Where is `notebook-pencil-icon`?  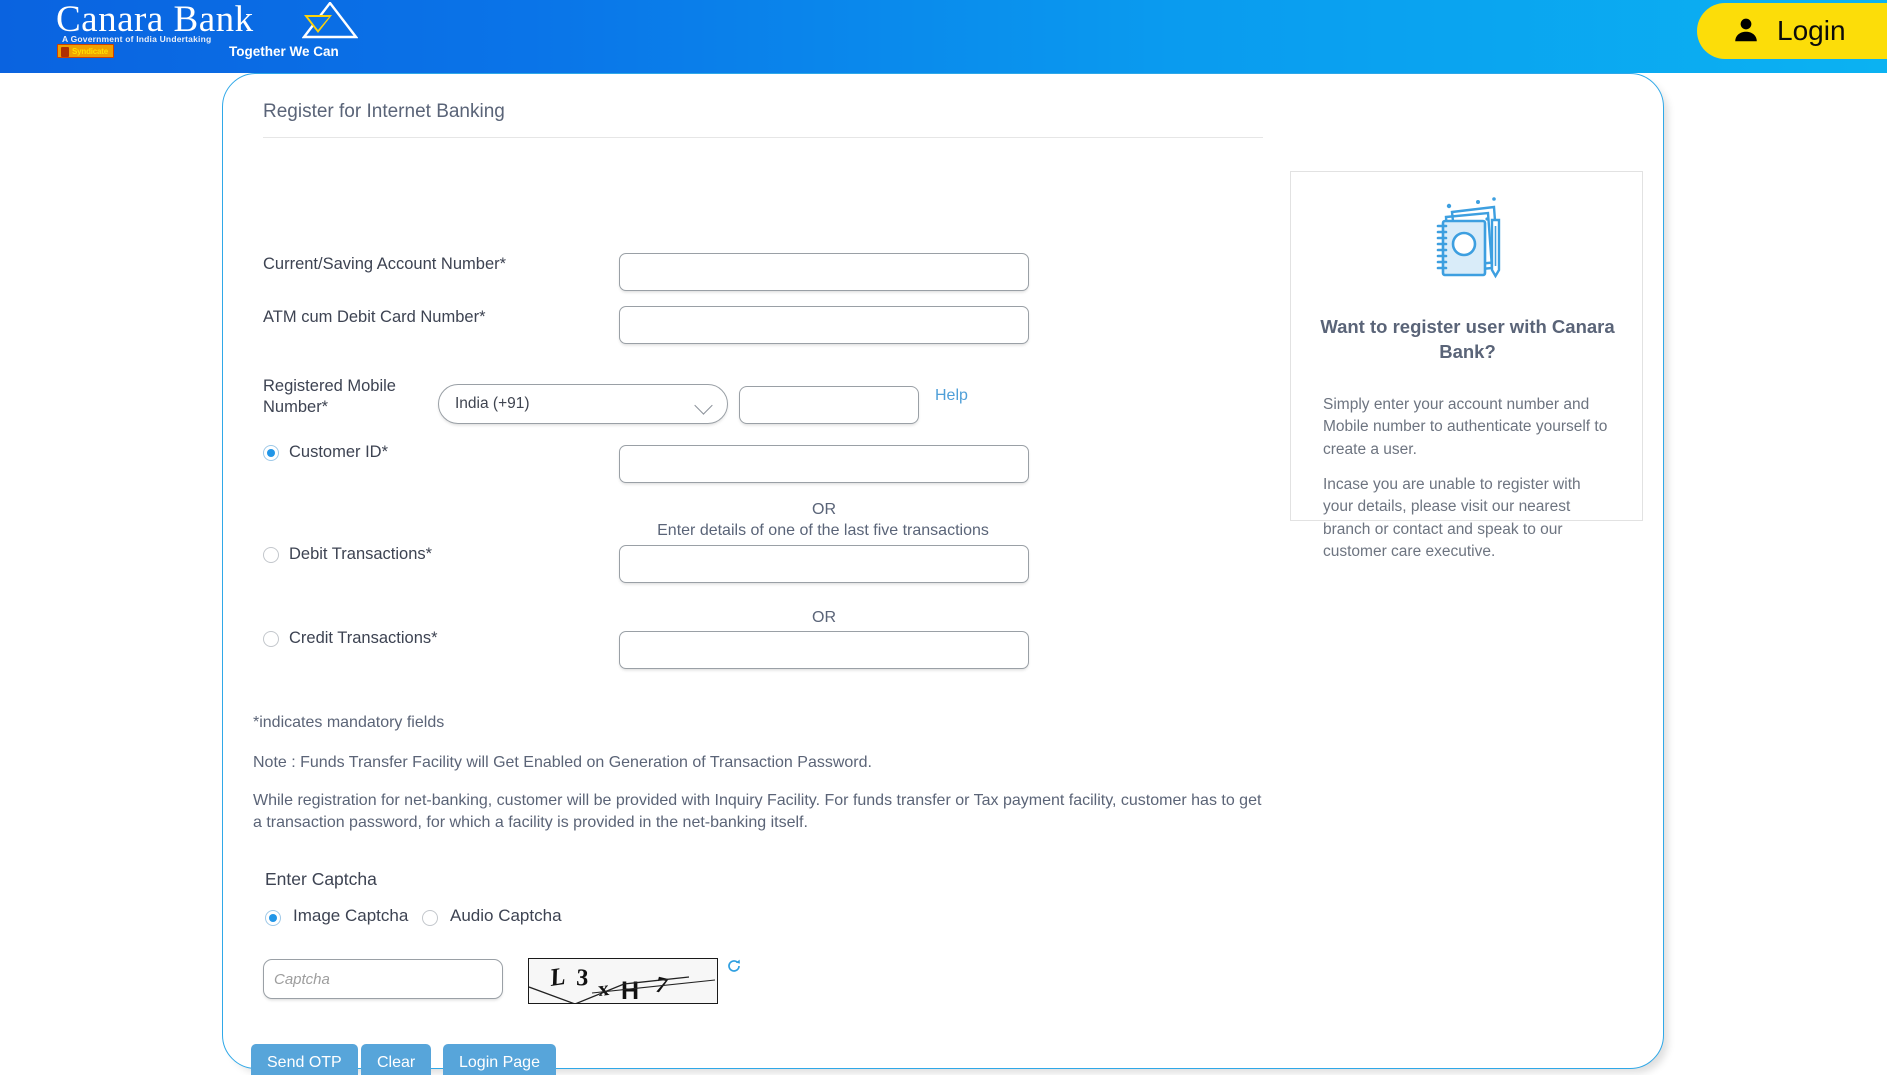 notebook-pencil-icon is located at coordinates (1467, 245).